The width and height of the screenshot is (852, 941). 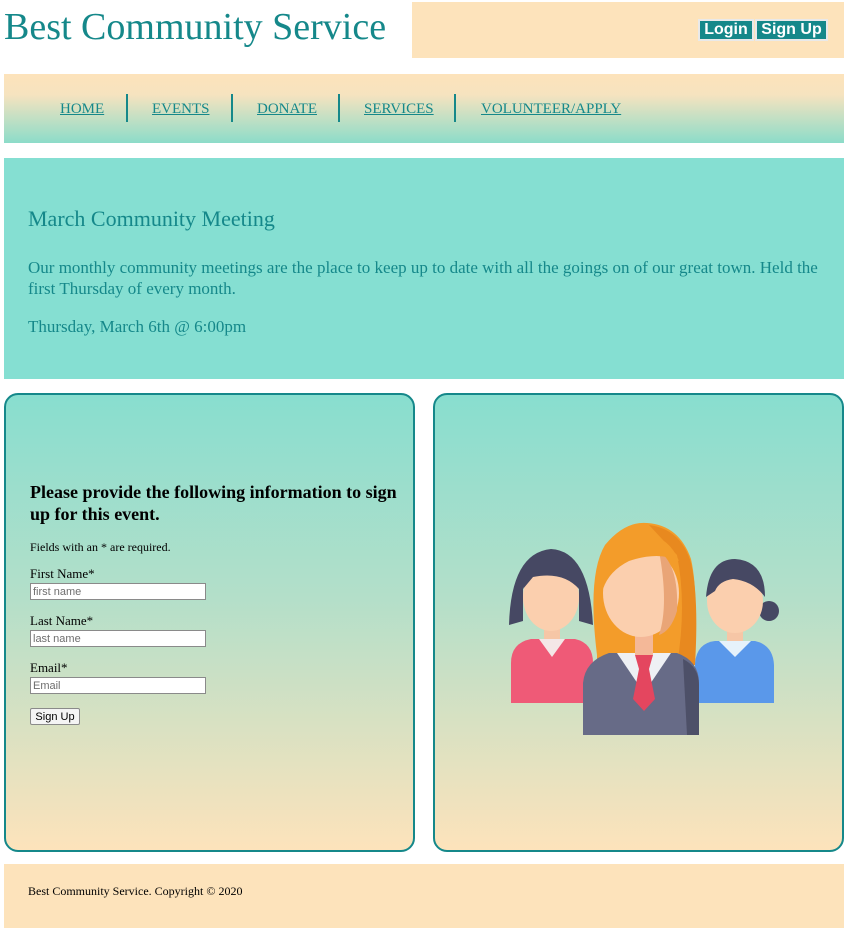 I want to click on person-center-icon, so click(x=641, y=628).